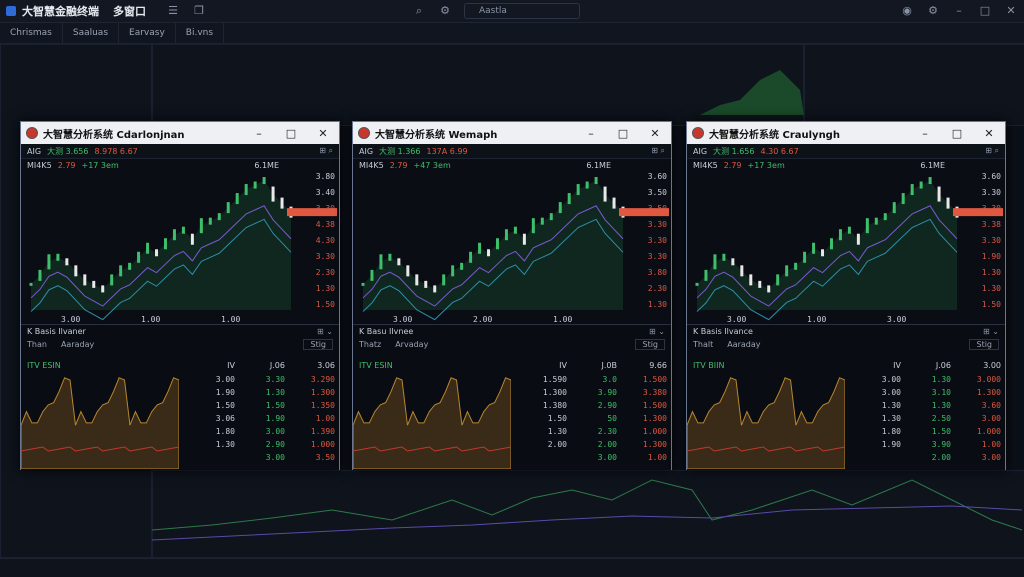 The width and height of the screenshot is (1024, 577). Describe the element at coordinates (325, 418) in the screenshot. I see `table-cell: 1.00` at that location.